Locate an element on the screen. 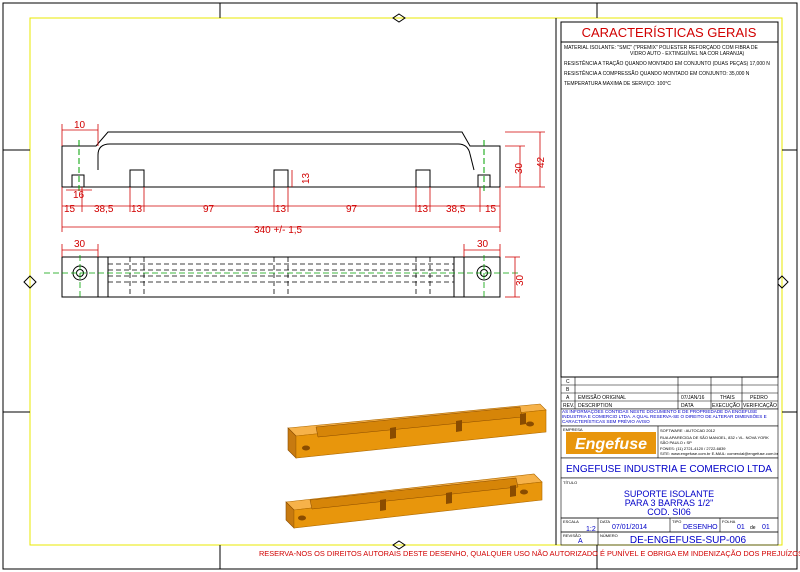 The height and width of the screenshot is (572, 800). dim-30-top-right: 30 is located at coordinates (483, 244).